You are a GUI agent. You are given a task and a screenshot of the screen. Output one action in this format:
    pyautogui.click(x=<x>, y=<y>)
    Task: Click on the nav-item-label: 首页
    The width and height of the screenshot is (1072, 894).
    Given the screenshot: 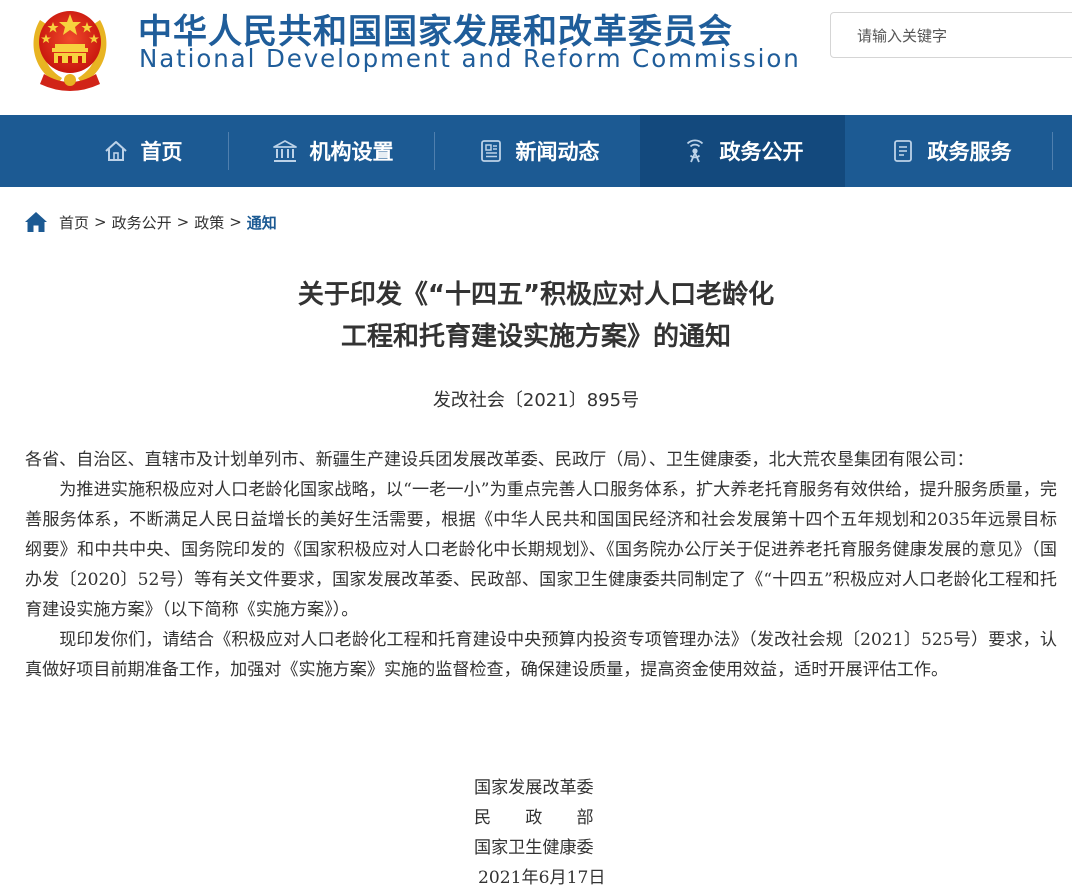 What is the action you would take?
    pyautogui.click(x=161, y=152)
    